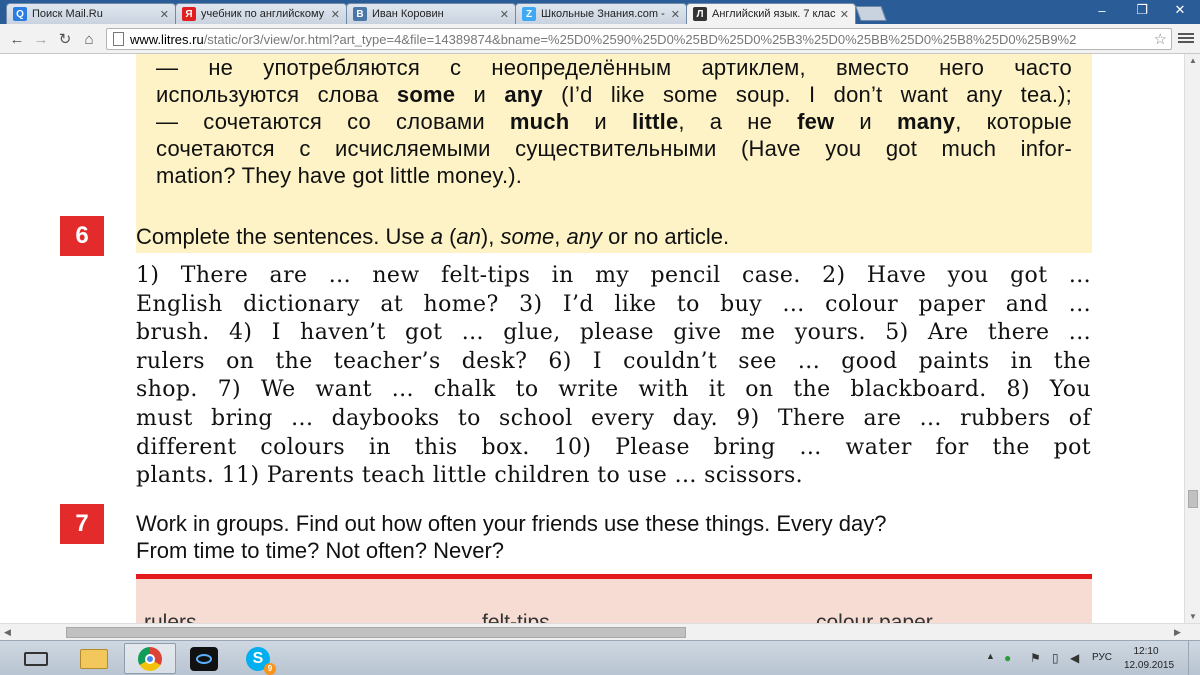  I want to click on bold-term: some, so click(426, 94).